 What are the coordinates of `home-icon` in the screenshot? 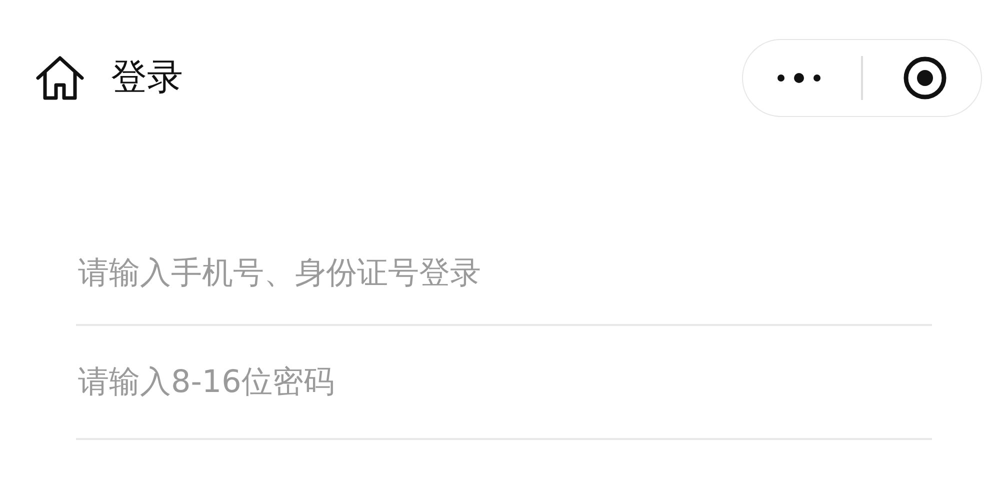 It's located at (60, 77).